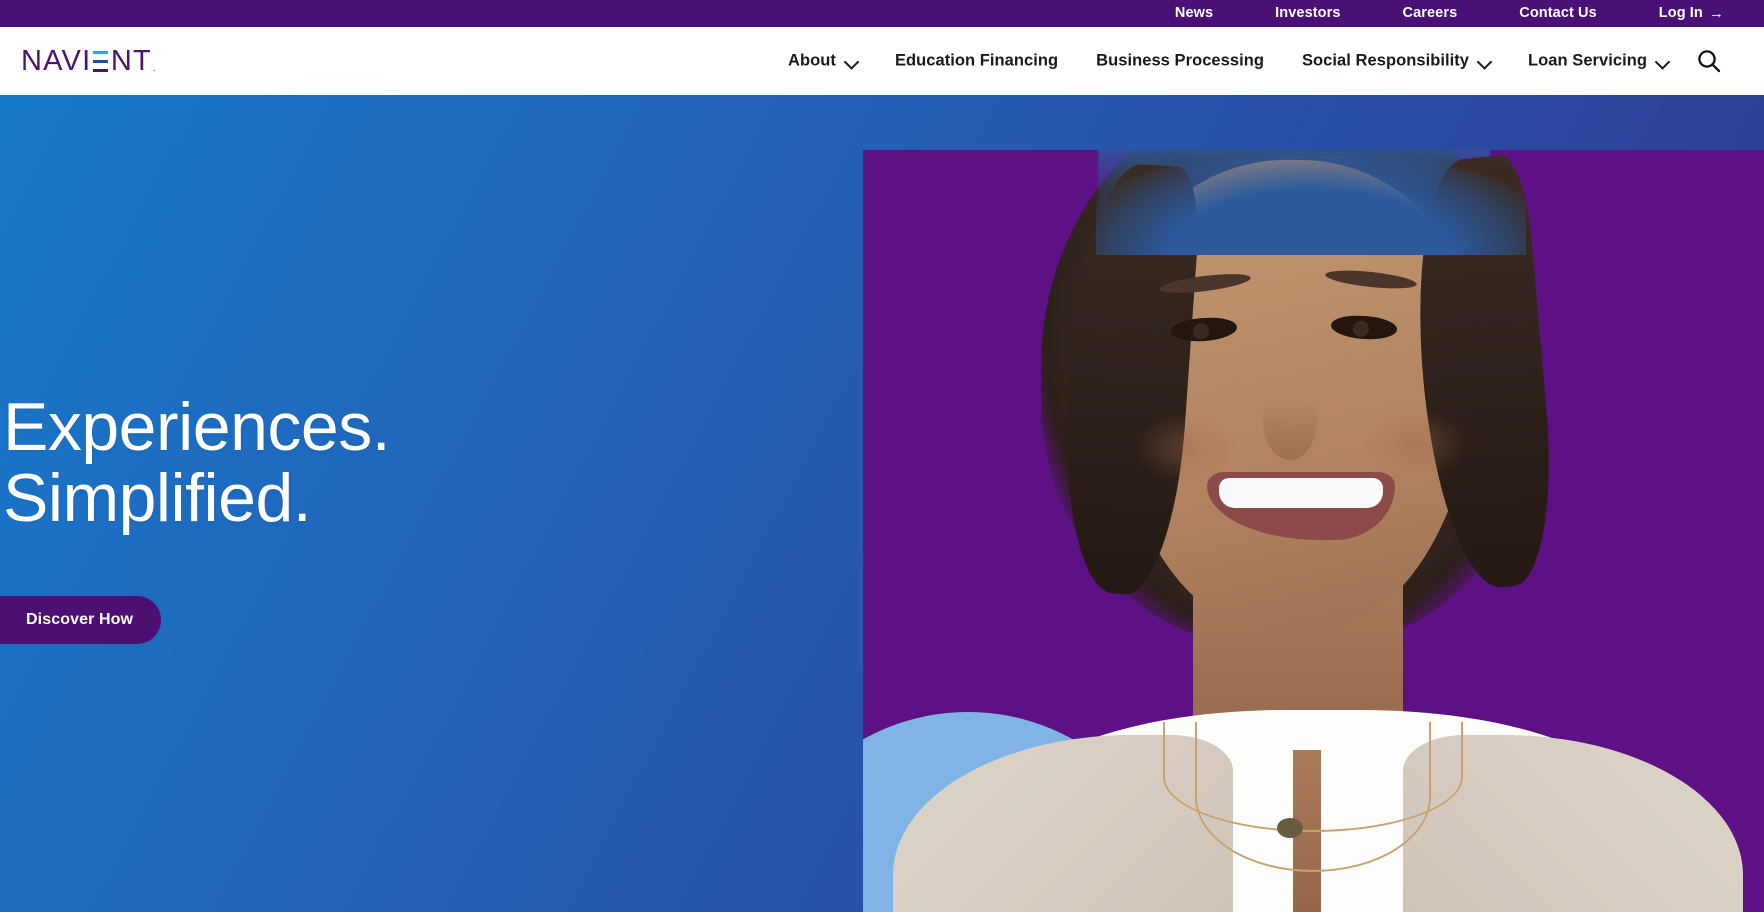  Describe the element at coordinates (1415, 444) in the screenshot. I see `cheek-right` at that location.